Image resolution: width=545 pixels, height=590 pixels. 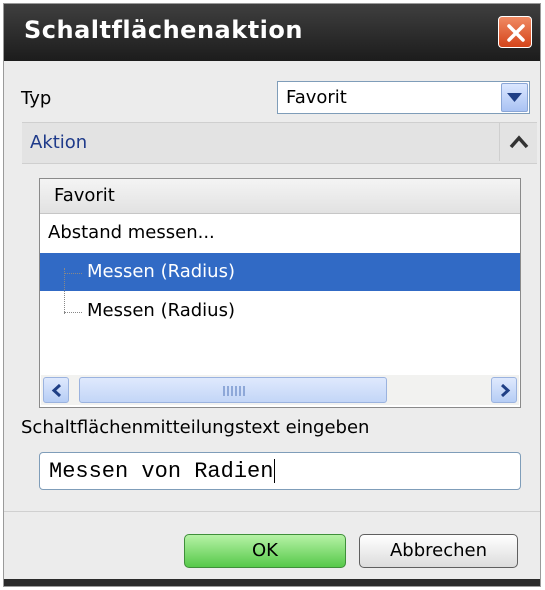 I want to click on chevron-up-icon, so click(x=519, y=142).